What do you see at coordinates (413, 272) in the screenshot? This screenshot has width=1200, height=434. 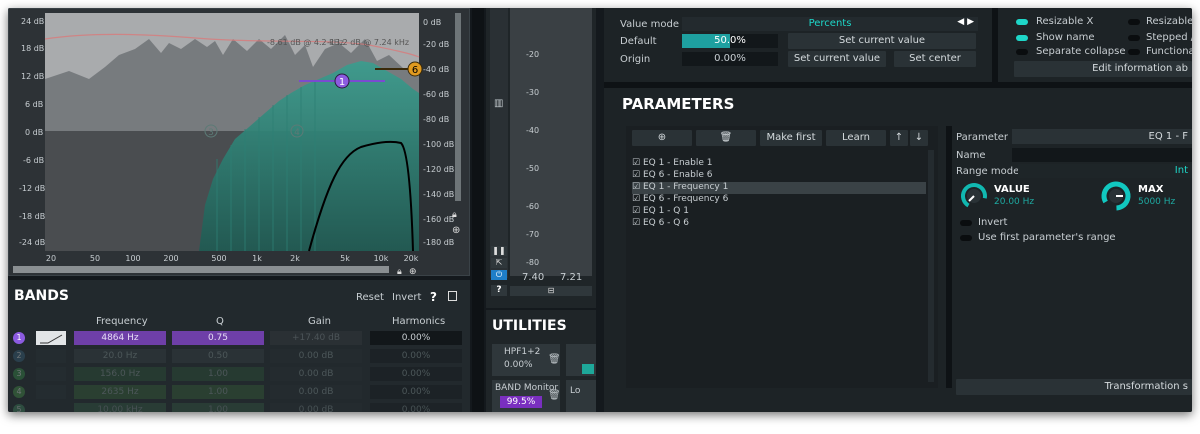 I see `zoom-icon: ⊕` at bounding box center [413, 272].